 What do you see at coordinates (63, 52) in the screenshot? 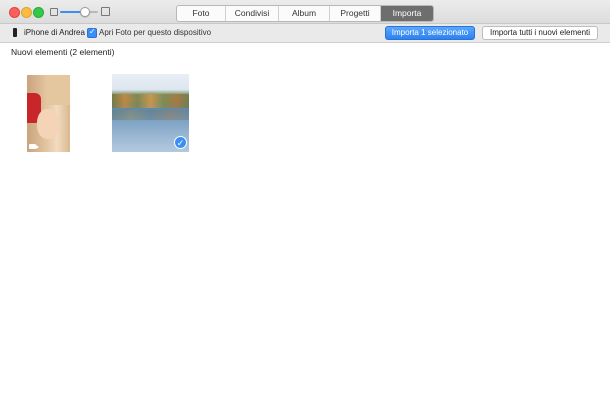
I see `section-title: Nuovi elementi (2 elementi)` at bounding box center [63, 52].